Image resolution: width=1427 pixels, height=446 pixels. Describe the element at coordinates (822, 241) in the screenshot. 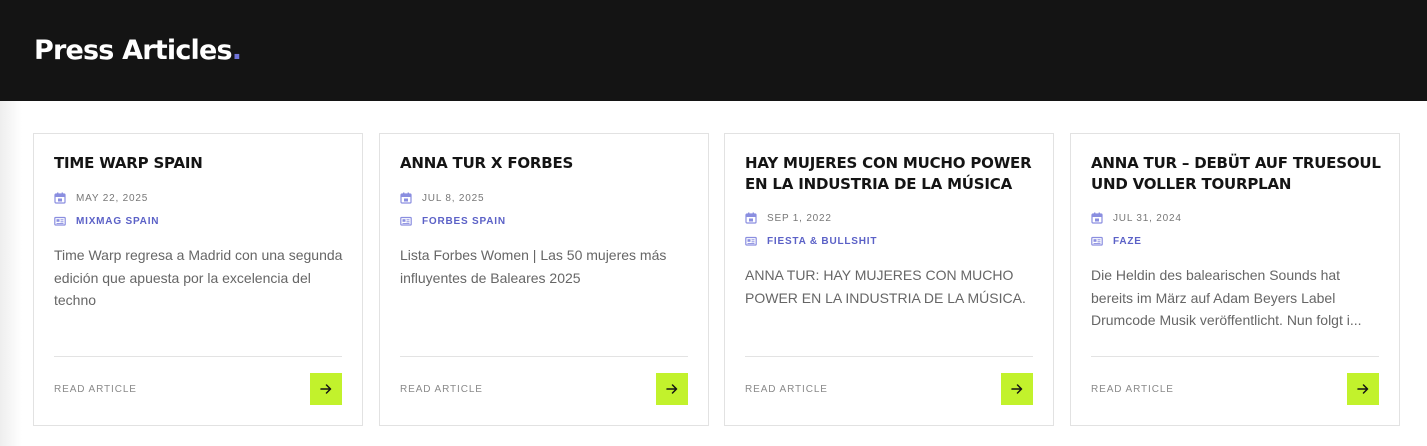

I see `article-source: FIESTA & BULLSHIT` at that location.